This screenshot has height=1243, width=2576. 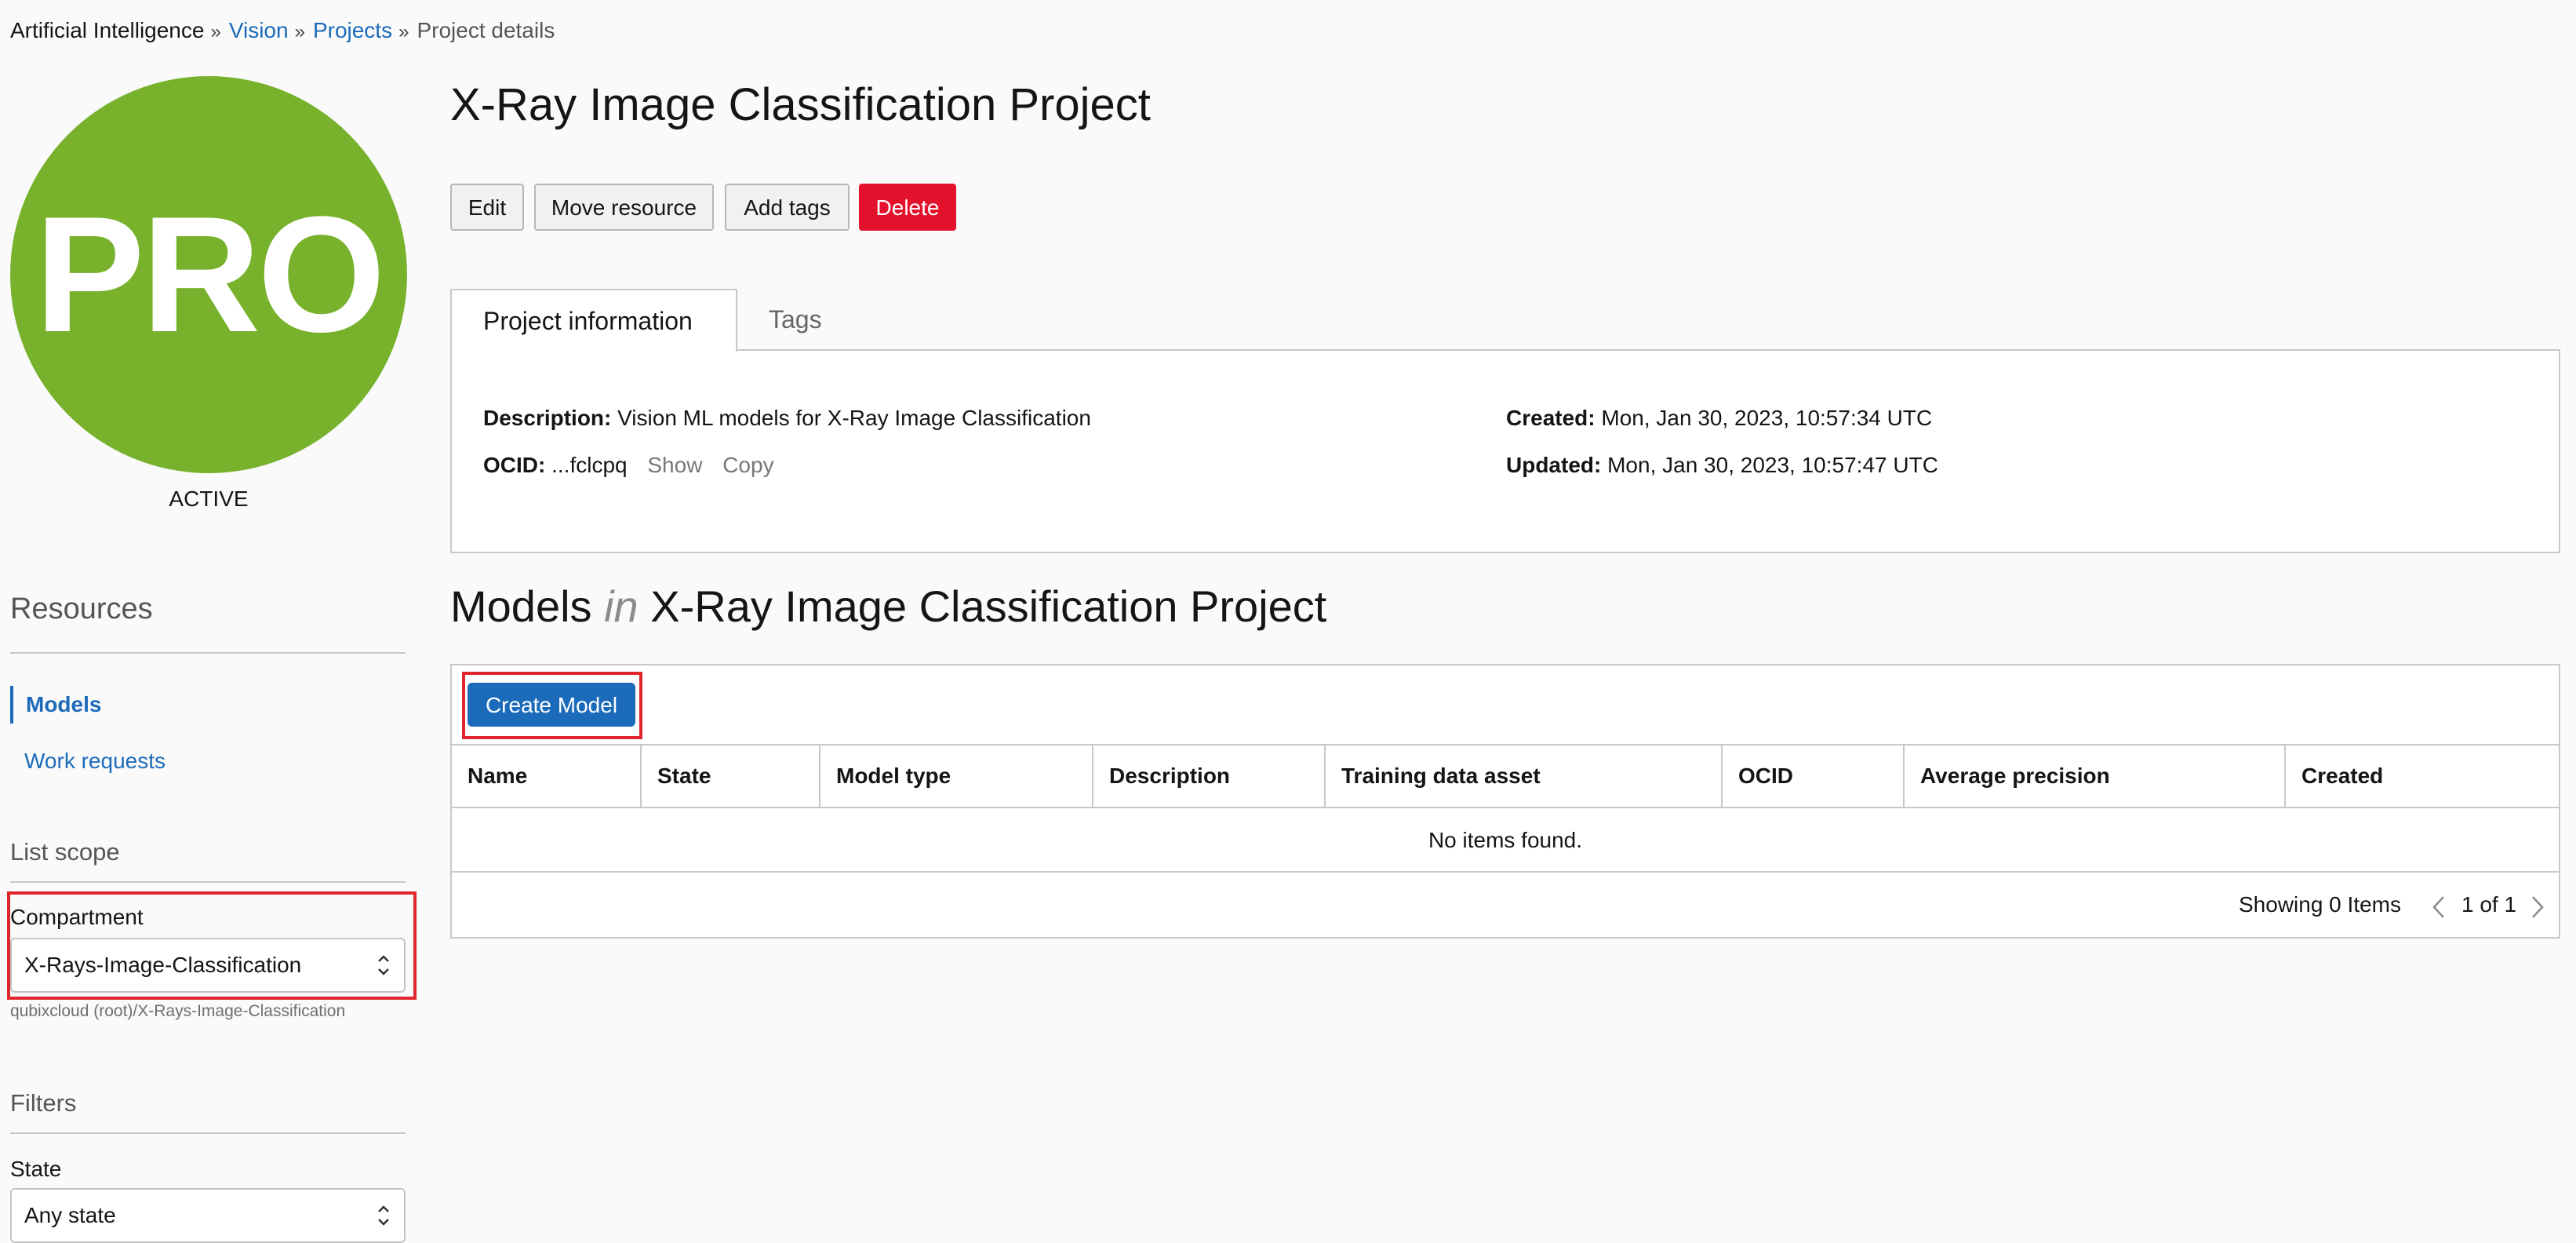 I want to click on column-header-created: Created, so click(x=2422, y=776).